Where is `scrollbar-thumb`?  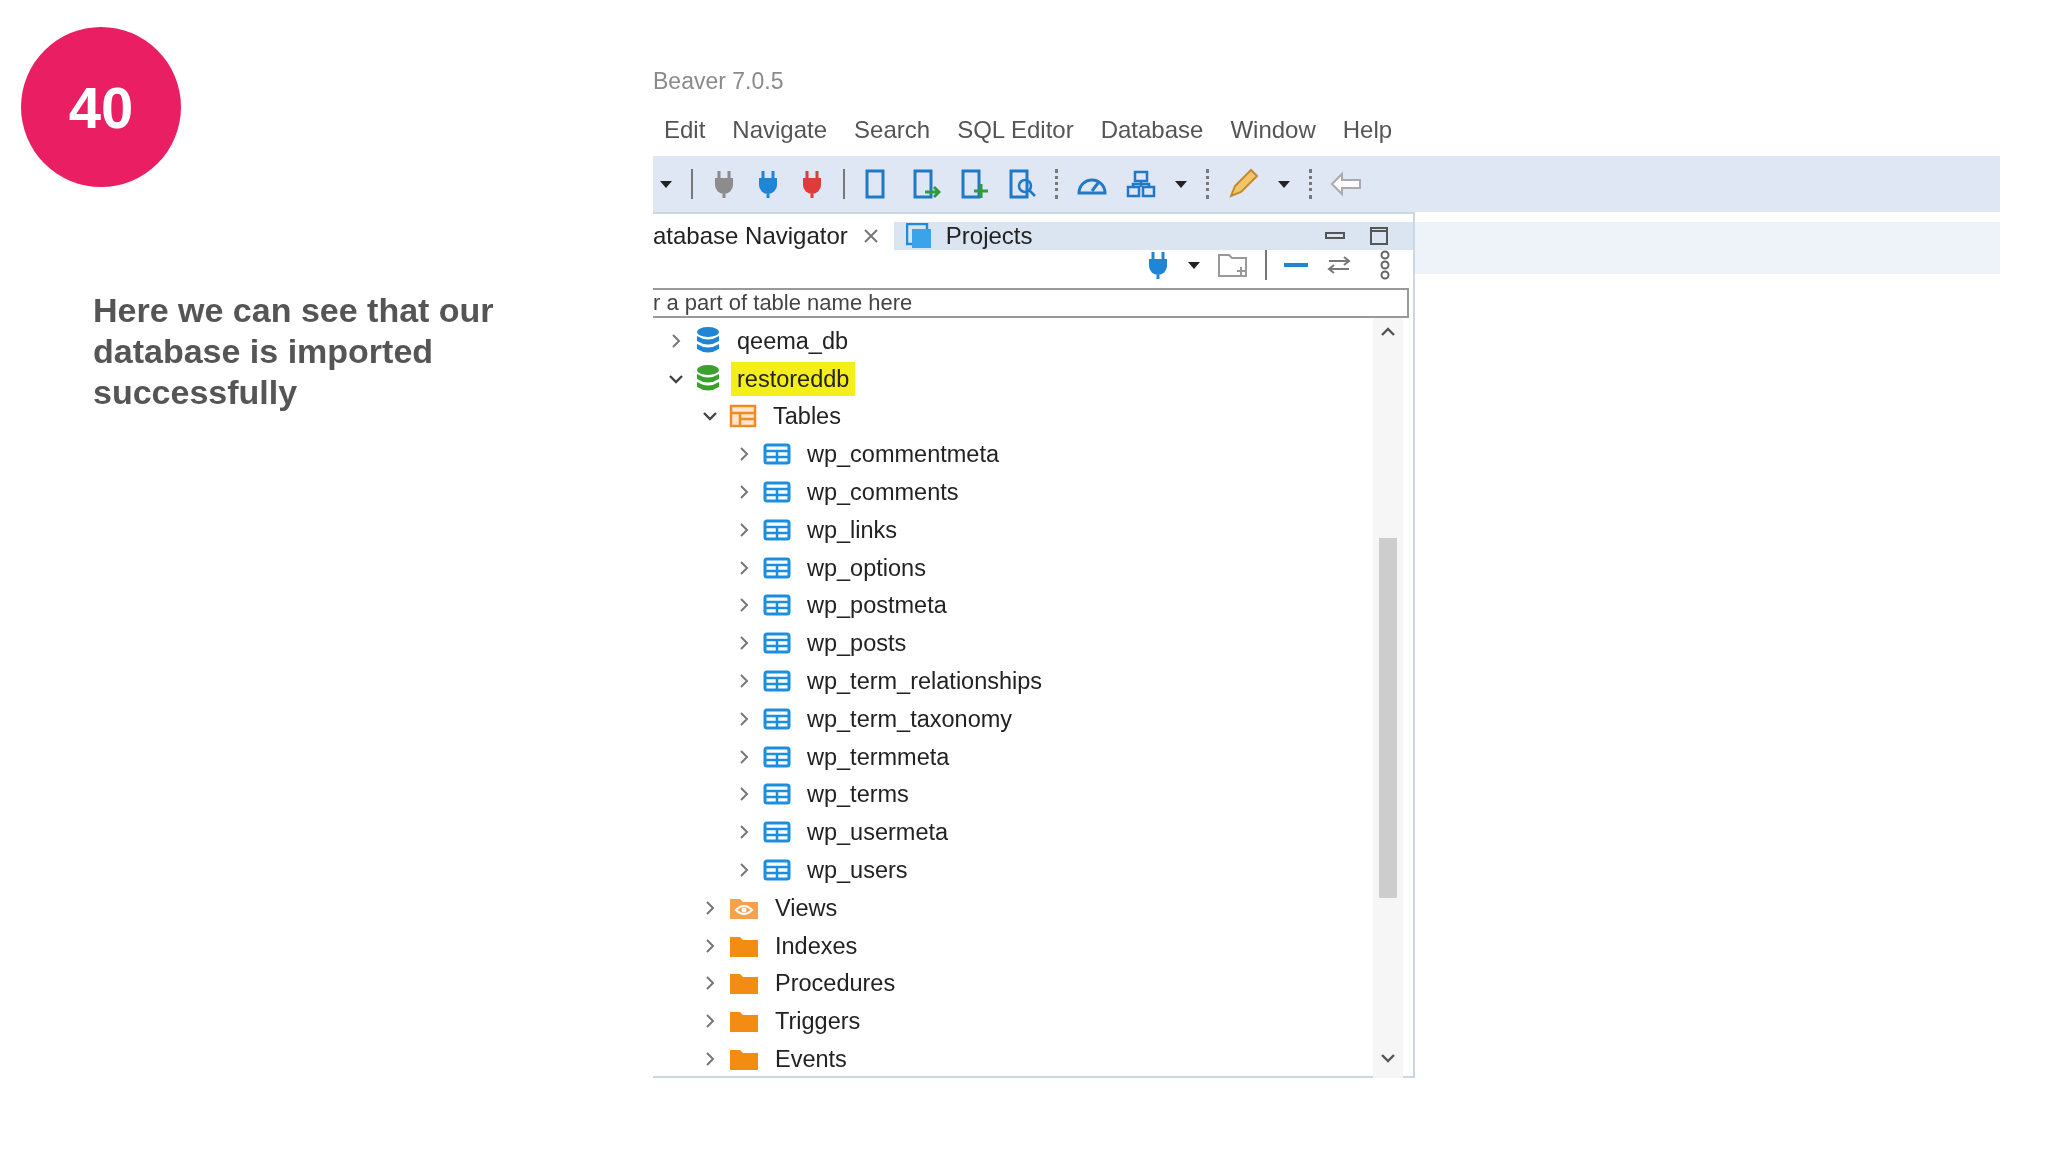 scrollbar-thumb is located at coordinates (1388, 718).